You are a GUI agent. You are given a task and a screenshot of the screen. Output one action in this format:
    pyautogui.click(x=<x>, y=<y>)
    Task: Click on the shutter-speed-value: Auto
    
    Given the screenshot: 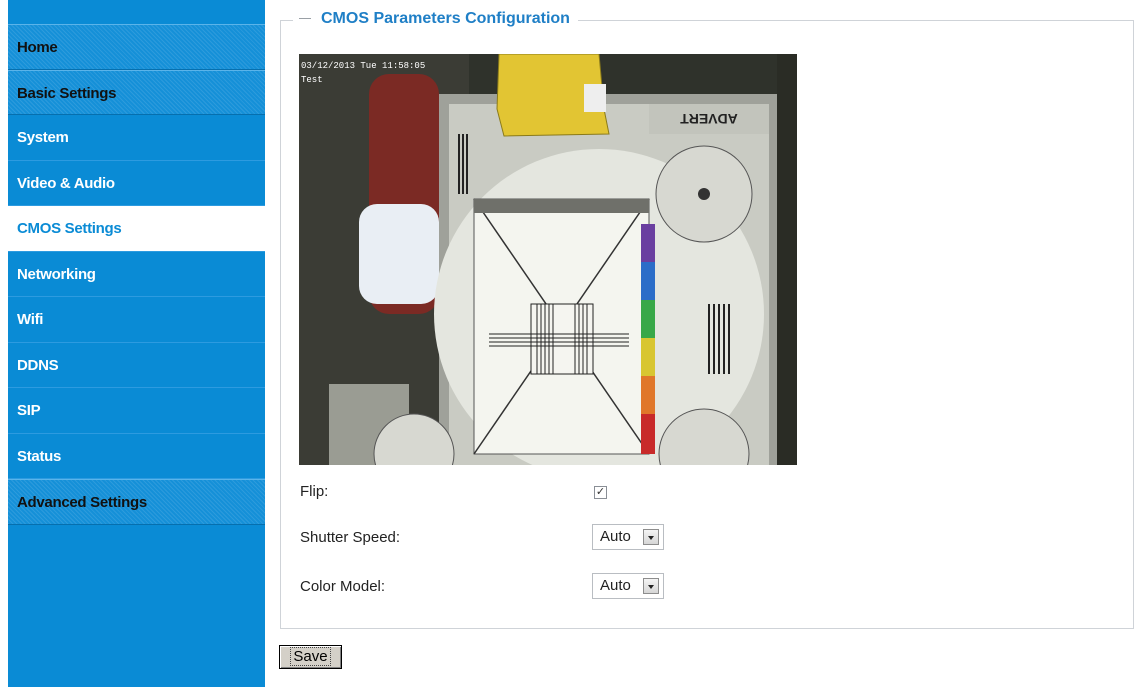 What is the action you would take?
    pyautogui.click(x=615, y=536)
    